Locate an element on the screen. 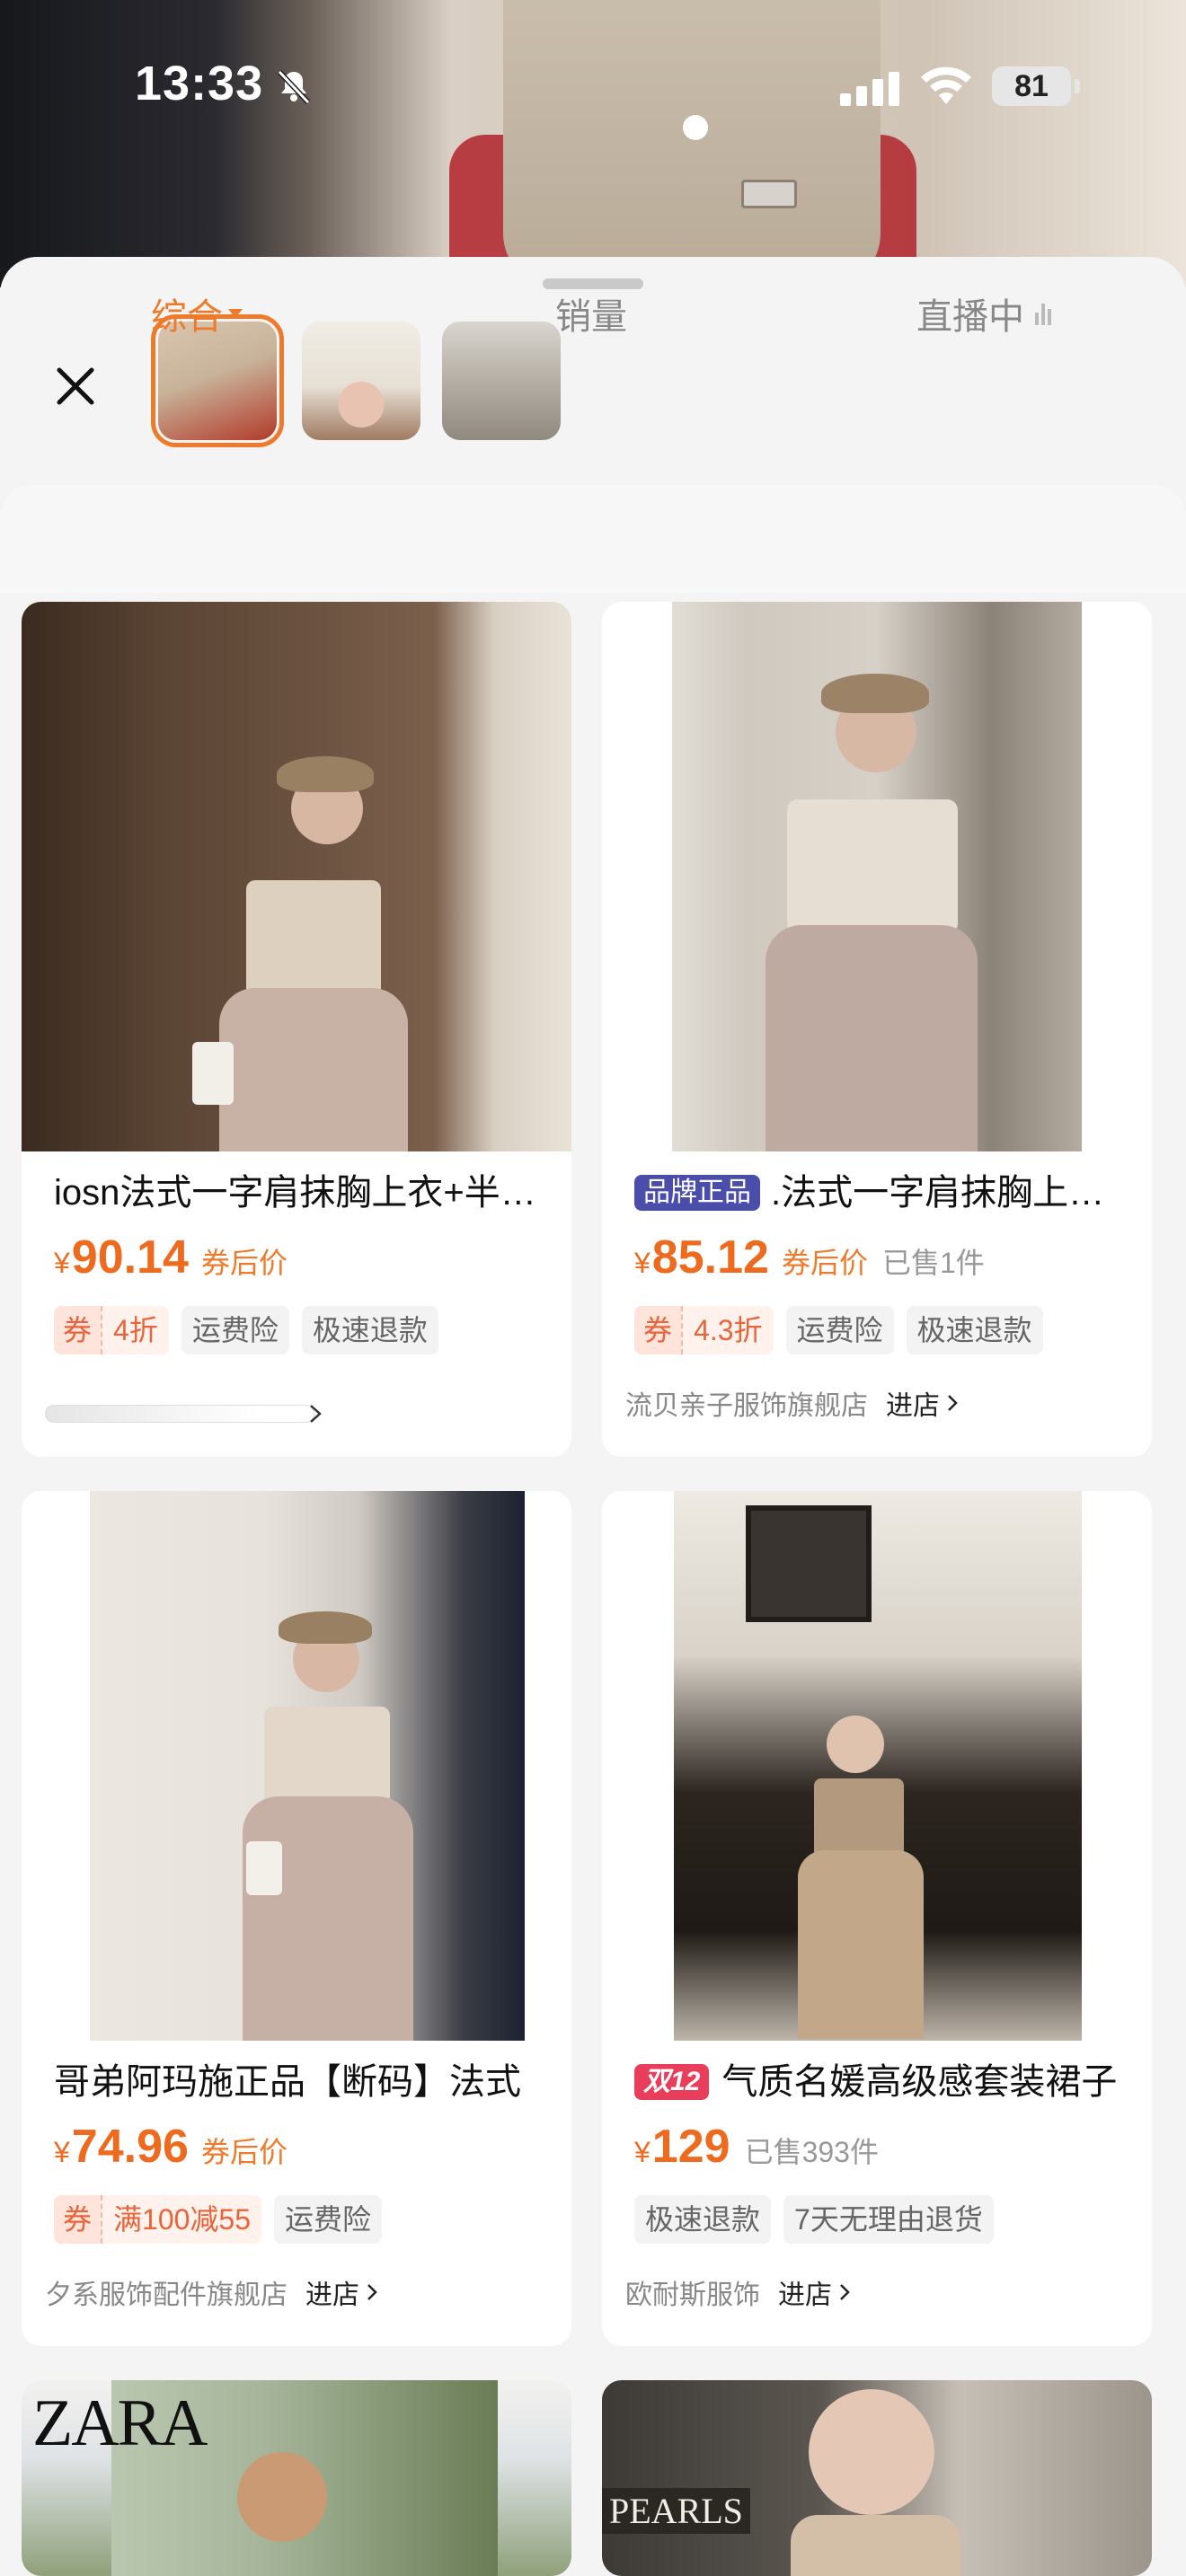  tag-row: 券 4折 运费险 极速退款 is located at coordinates (246, 1330).